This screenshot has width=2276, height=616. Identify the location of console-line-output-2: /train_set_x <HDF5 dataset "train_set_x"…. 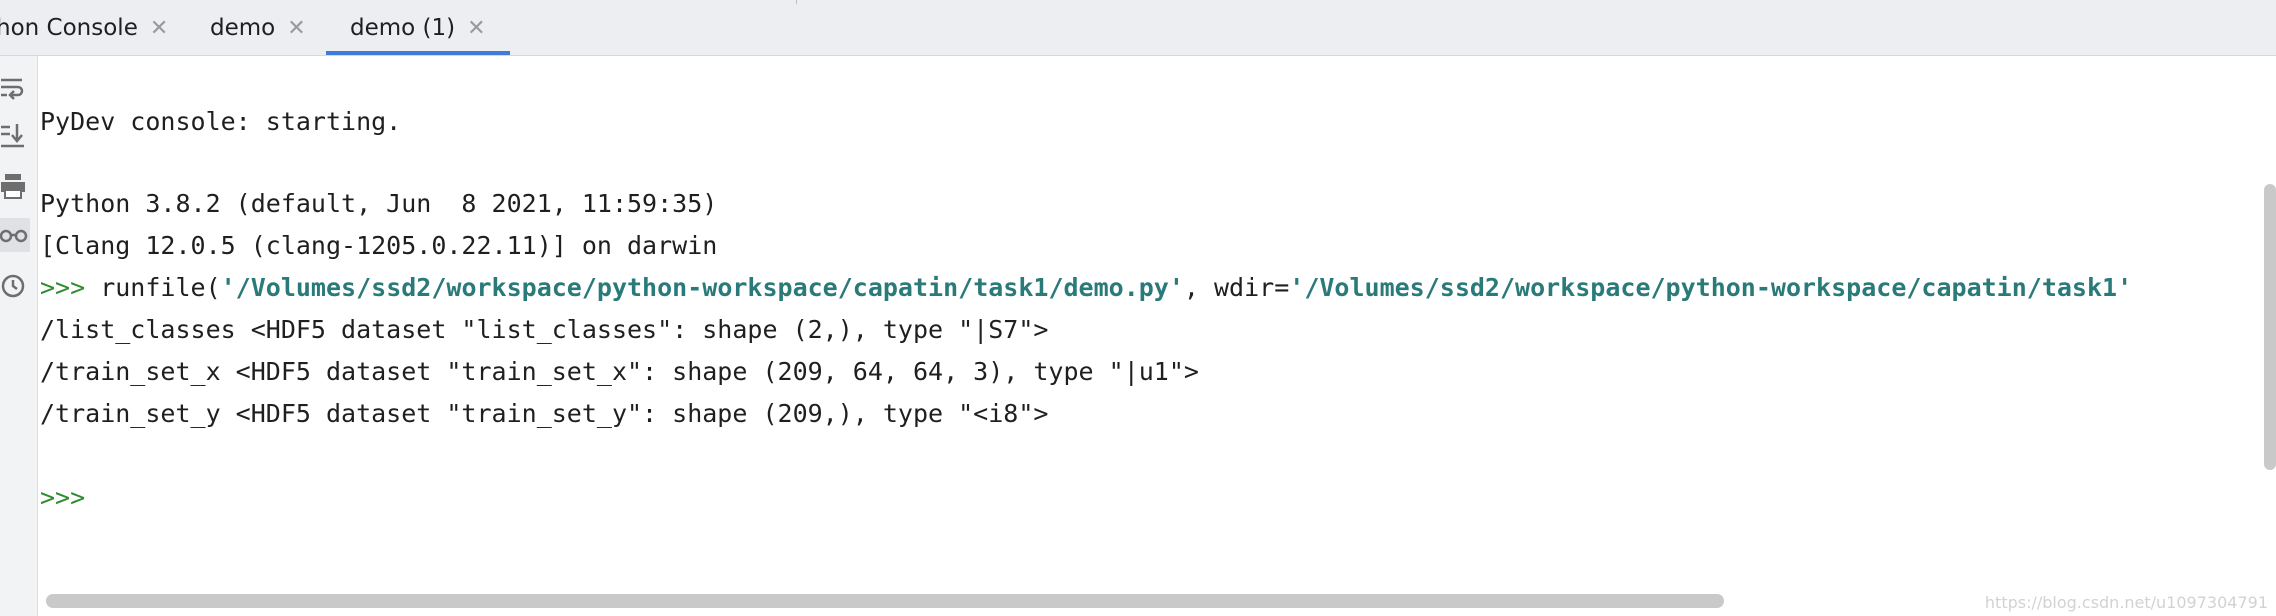
(619, 371).